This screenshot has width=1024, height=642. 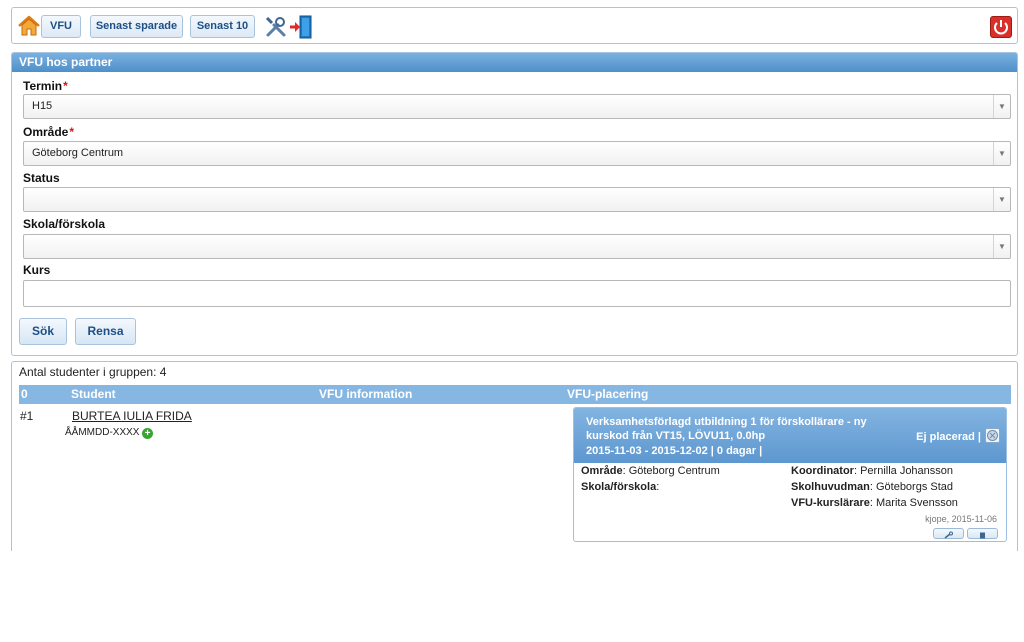 What do you see at coordinates (948, 533) in the screenshot?
I see `wrench-icon` at bounding box center [948, 533].